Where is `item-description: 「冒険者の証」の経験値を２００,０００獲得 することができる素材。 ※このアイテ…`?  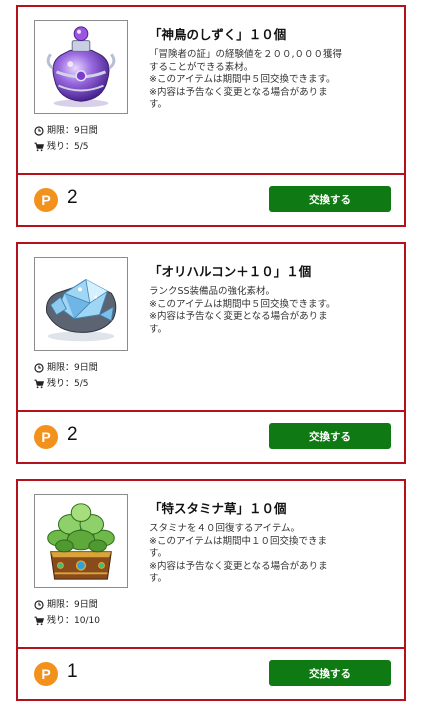 item-description: 「冒険者の証」の経験値を２００,０００獲得 することができる素材。 ※このアイテ… is located at coordinates (246, 79).